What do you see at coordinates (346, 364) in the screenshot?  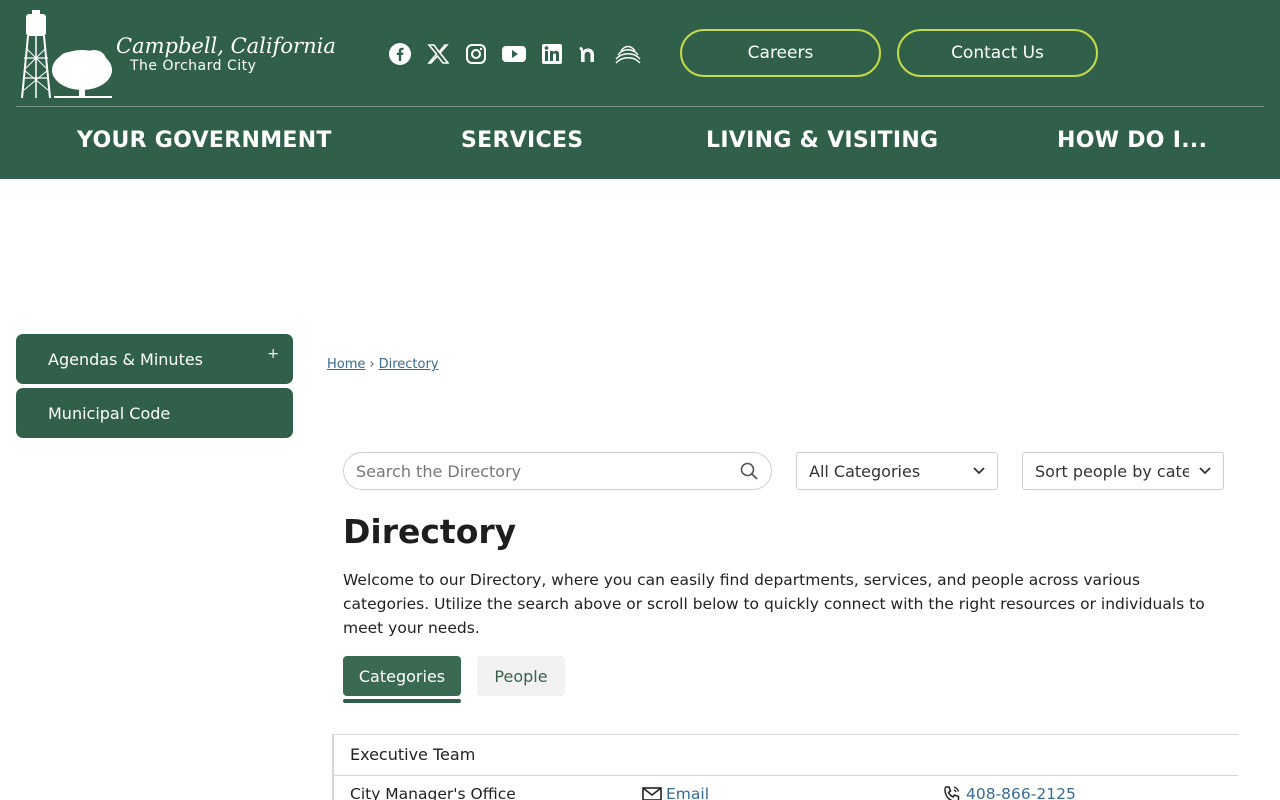 I see `breadcrumb-home-link: Home` at bounding box center [346, 364].